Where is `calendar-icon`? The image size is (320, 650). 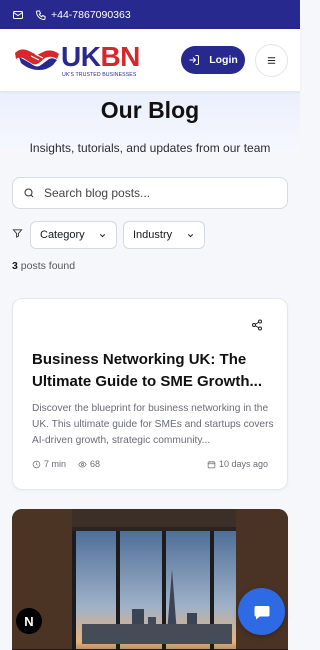
calendar-icon is located at coordinates (211, 464).